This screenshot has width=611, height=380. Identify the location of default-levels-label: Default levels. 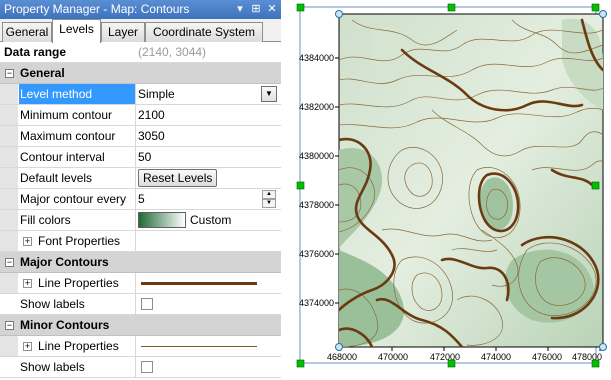
(56, 178).